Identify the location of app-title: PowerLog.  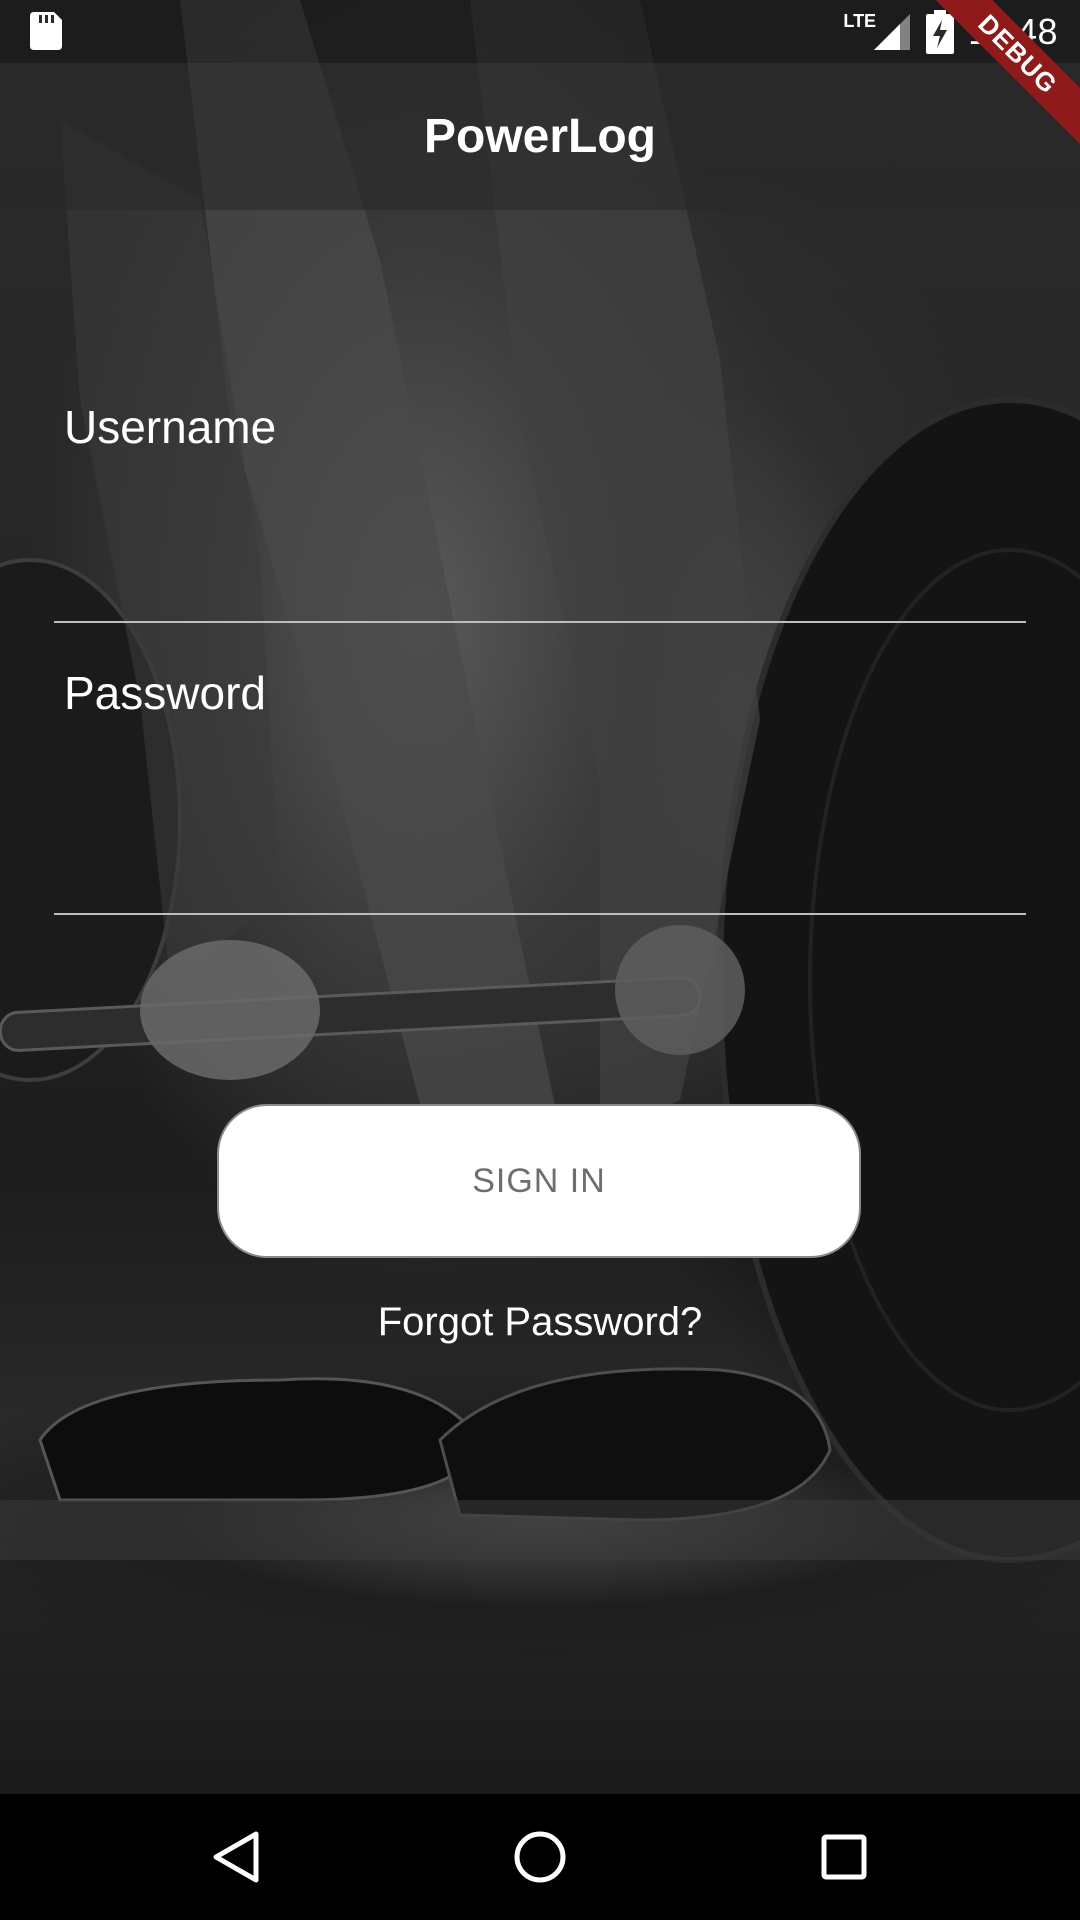
(539, 136).